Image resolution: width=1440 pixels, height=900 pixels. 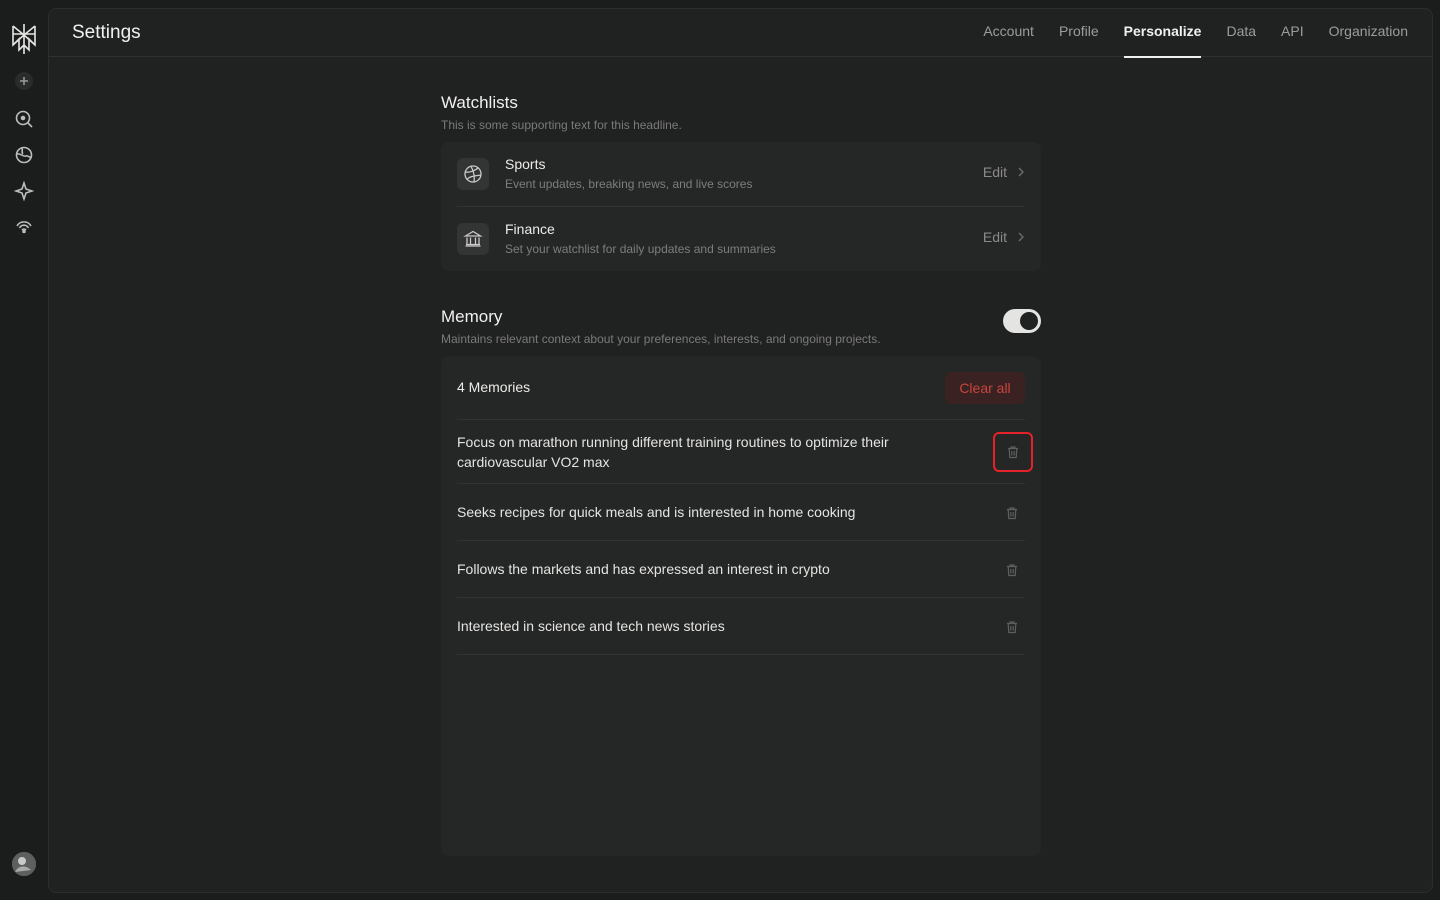 What do you see at coordinates (741, 388) in the screenshot?
I see `memories-header: 4 Memories Clear all` at bounding box center [741, 388].